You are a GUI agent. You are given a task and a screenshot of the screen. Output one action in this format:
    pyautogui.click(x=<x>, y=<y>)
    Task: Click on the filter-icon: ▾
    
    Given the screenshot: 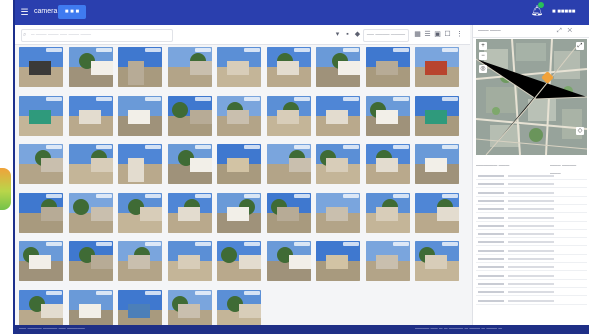 What is the action you would take?
    pyautogui.click(x=337, y=34)
    